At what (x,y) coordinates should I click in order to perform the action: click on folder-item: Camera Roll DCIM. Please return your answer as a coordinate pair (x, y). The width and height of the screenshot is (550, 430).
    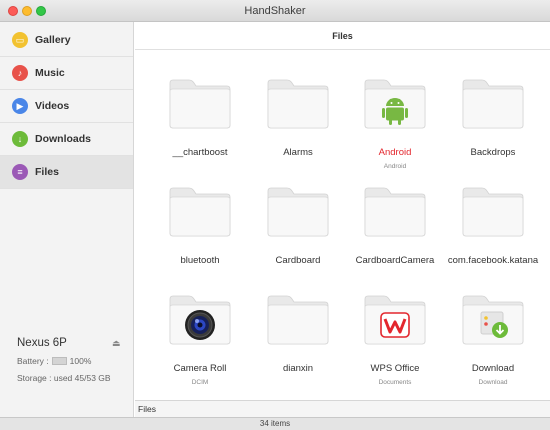
    Looking at the image, I should click on (200, 343).